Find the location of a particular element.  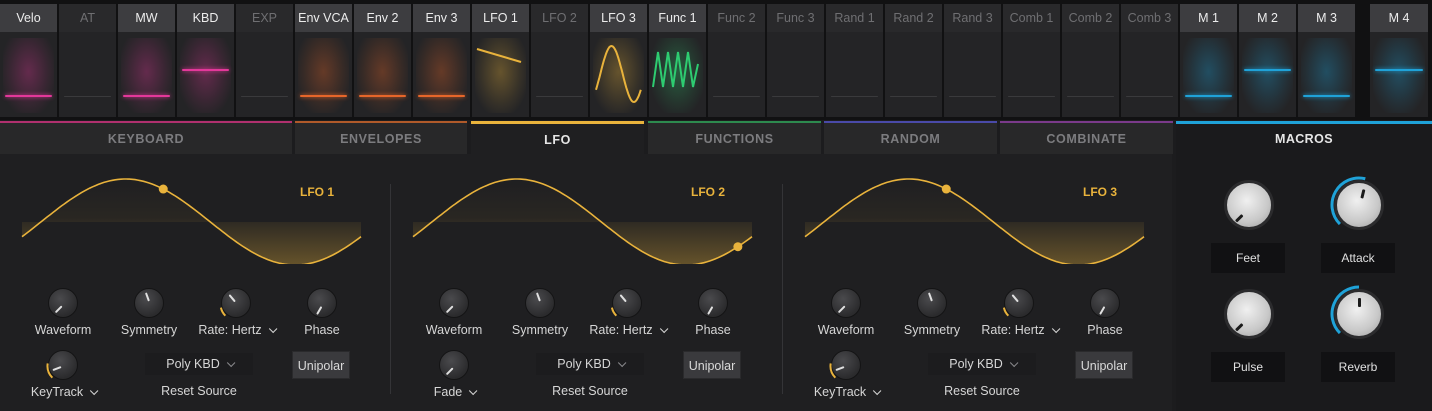

source-func-2: Func 2 is located at coordinates (736, 60).